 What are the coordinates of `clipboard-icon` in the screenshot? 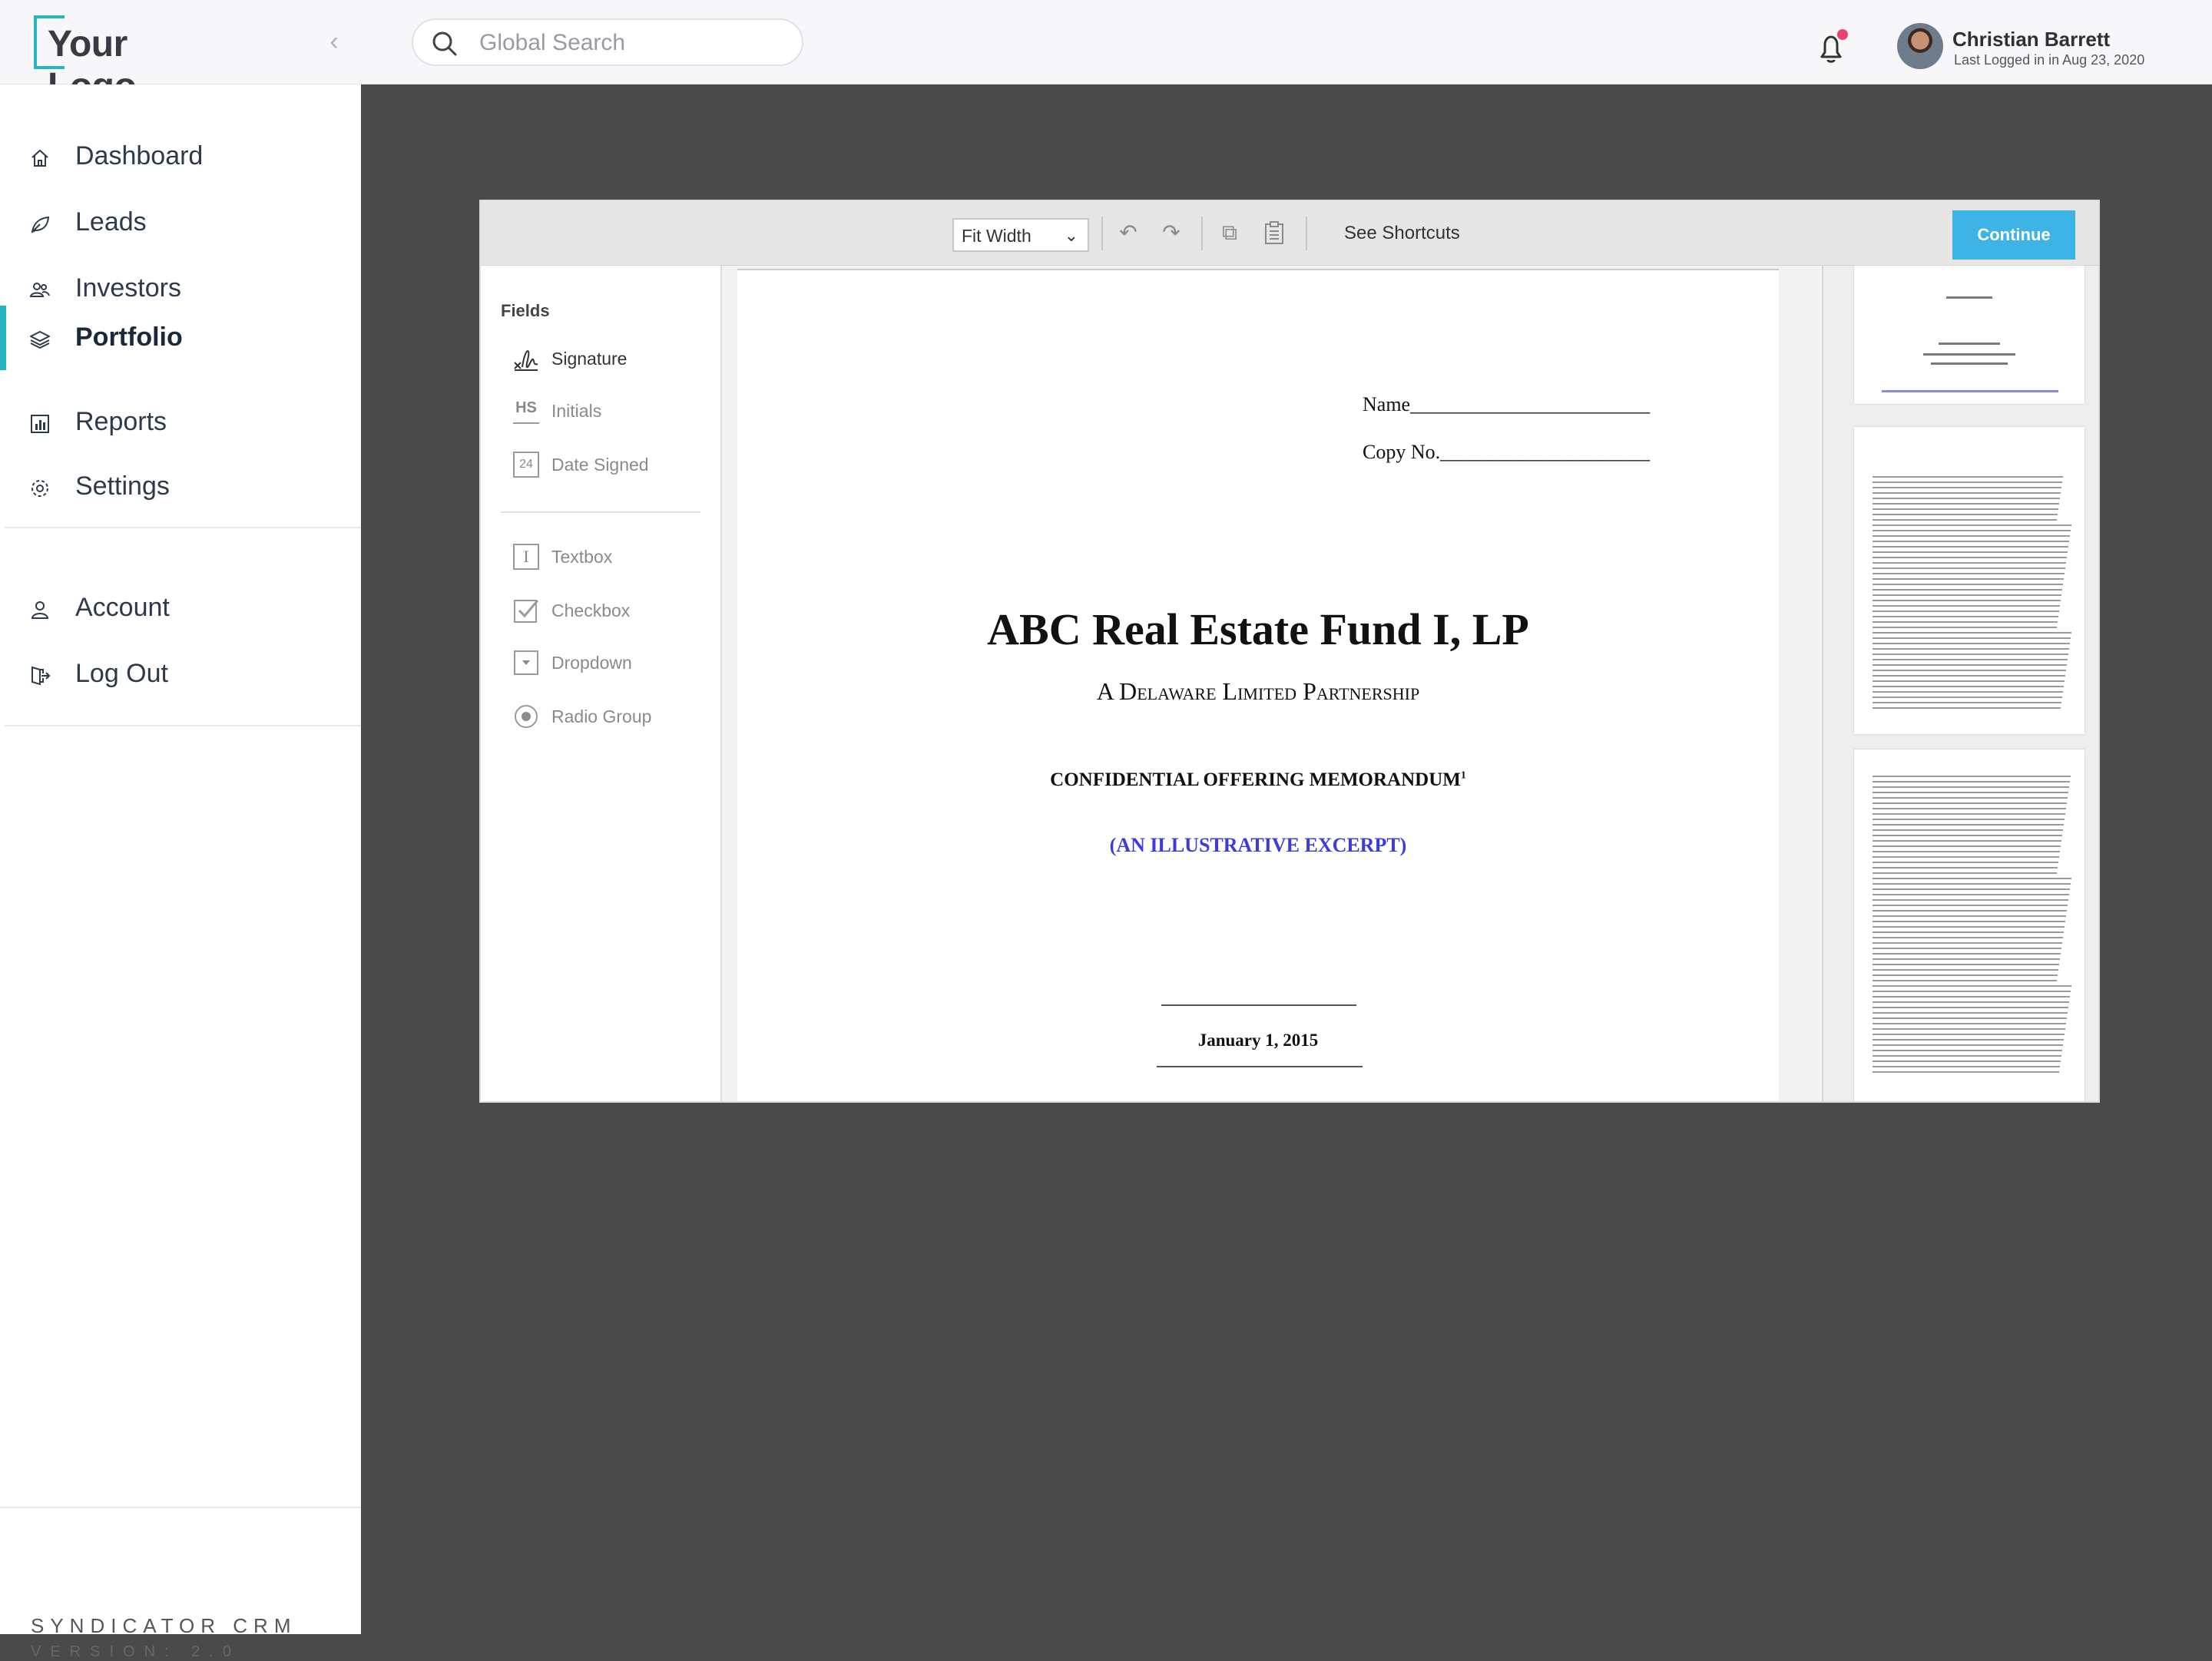 It's located at (1274, 233).